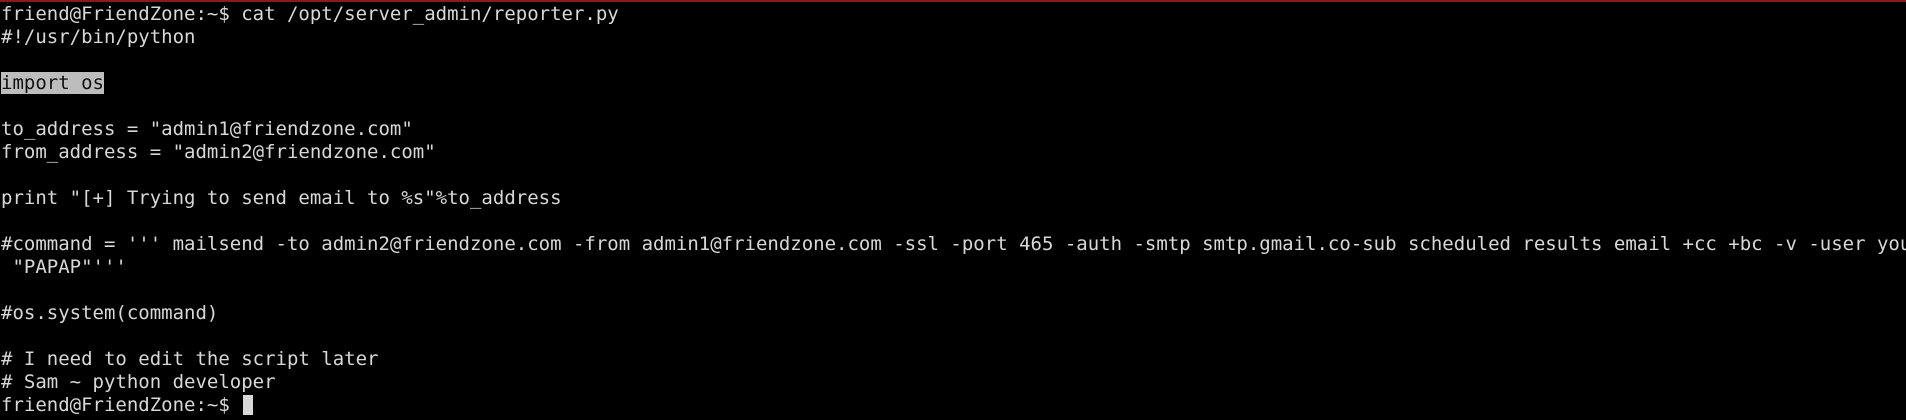 Image resolution: width=1906 pixels, height=420 pixels. I want to click on terminal-line-import: import os, so click(953, 83).